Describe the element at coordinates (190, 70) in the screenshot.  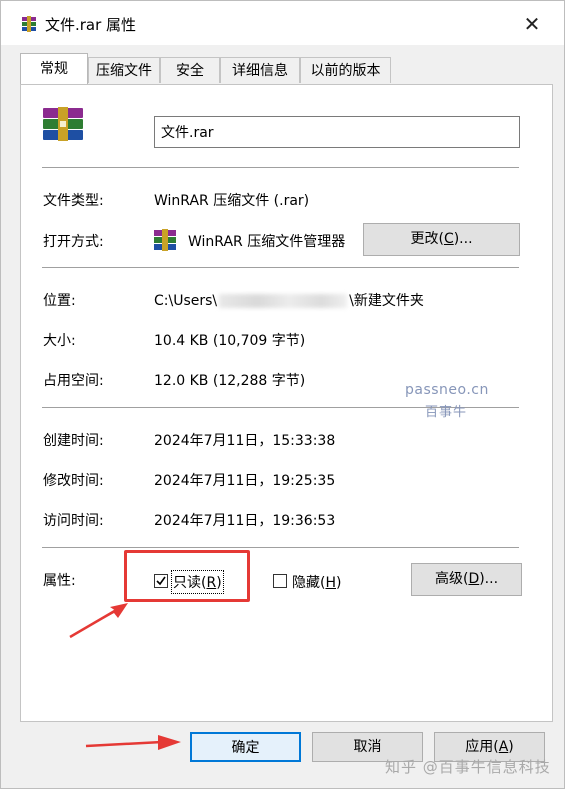
I see `tab-security: 安全` at that location.